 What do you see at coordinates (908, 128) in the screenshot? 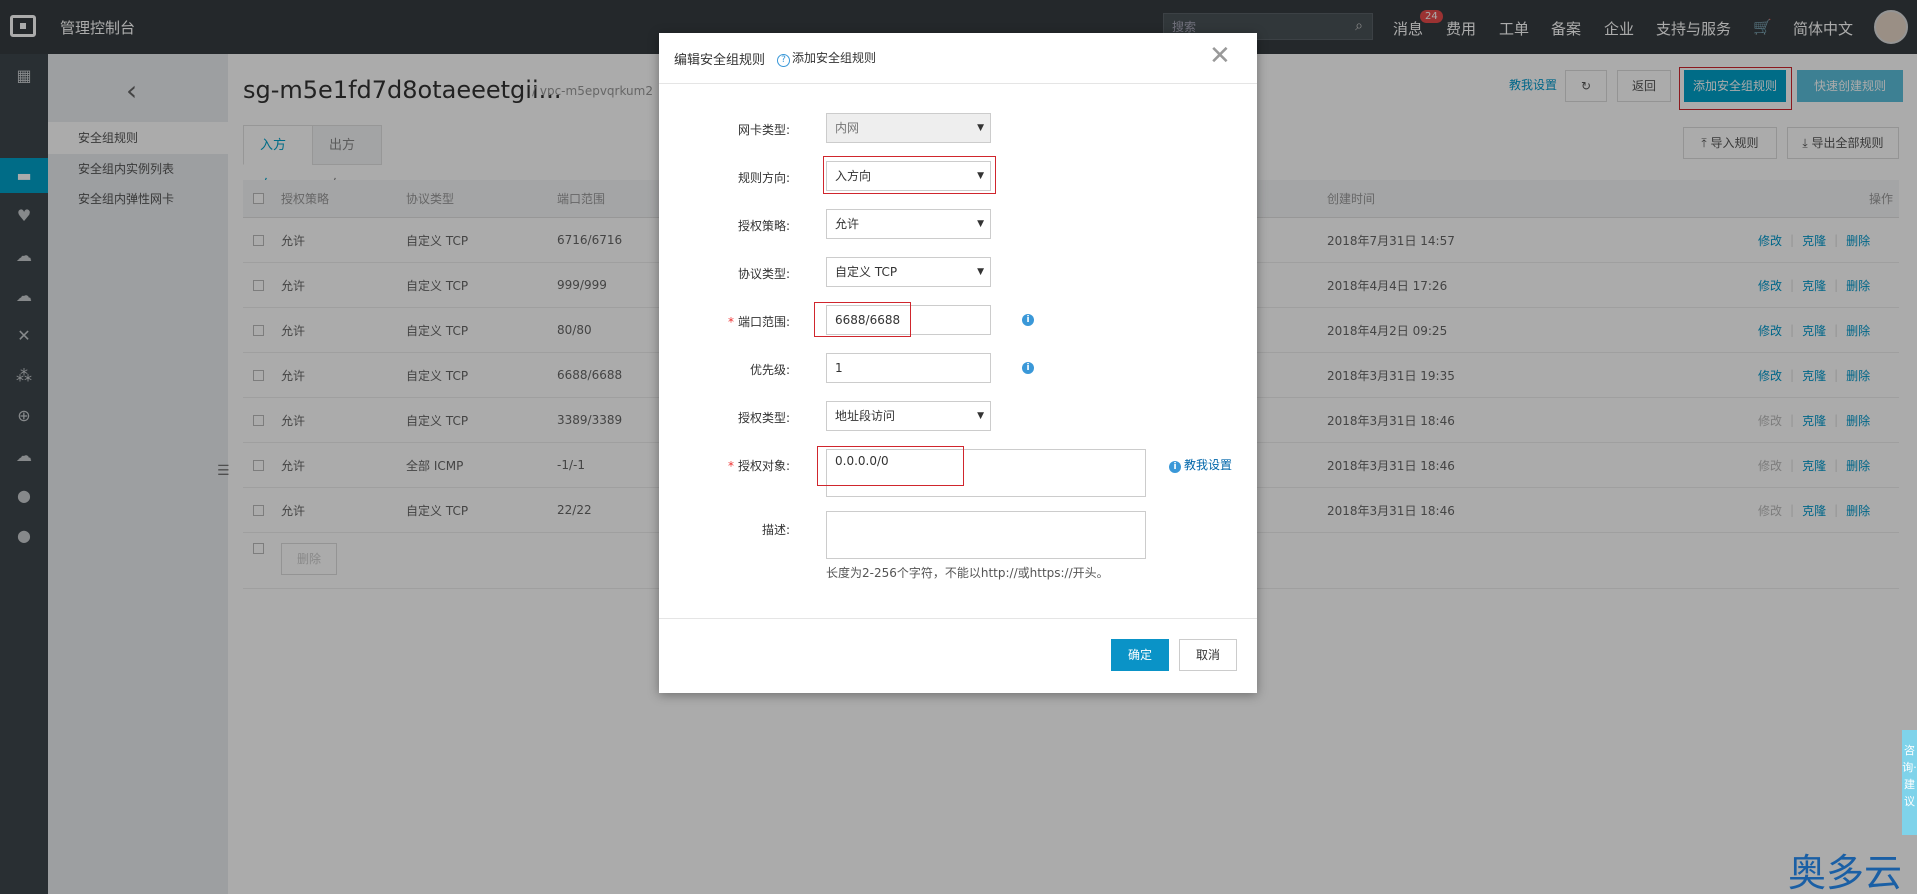
I see `nic-type-select: 内网 ▼` at bounding box center [908, 128].